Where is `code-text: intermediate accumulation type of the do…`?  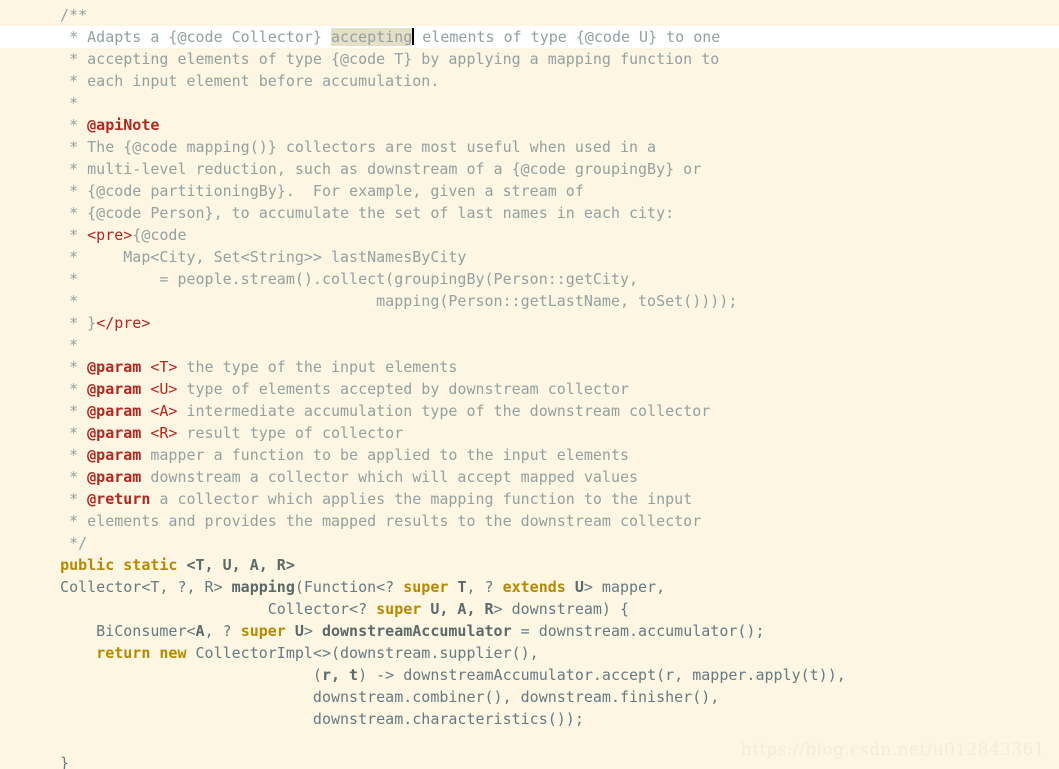
code-text: intermediate accumulation type of the do… is located at coordinates (444, 411).